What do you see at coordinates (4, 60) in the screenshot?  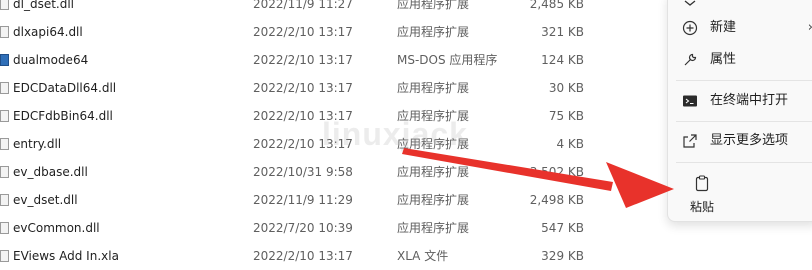 I see `exe-file-icon` at bounding box center [4, 60].